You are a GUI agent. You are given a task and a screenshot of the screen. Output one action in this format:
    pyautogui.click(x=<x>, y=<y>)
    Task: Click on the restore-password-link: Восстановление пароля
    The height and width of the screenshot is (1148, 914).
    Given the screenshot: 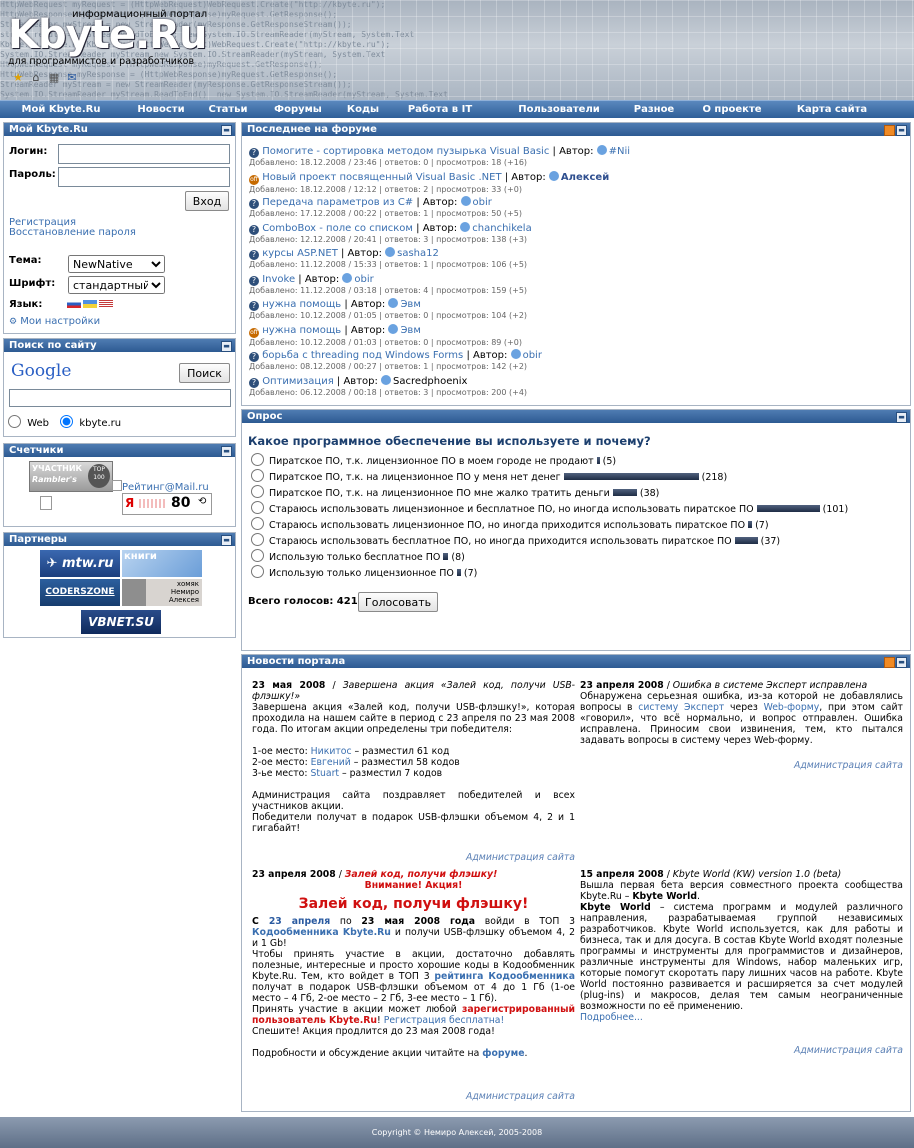 What is the action you would take?
    pyautogui.click(x=72, y=232)
    